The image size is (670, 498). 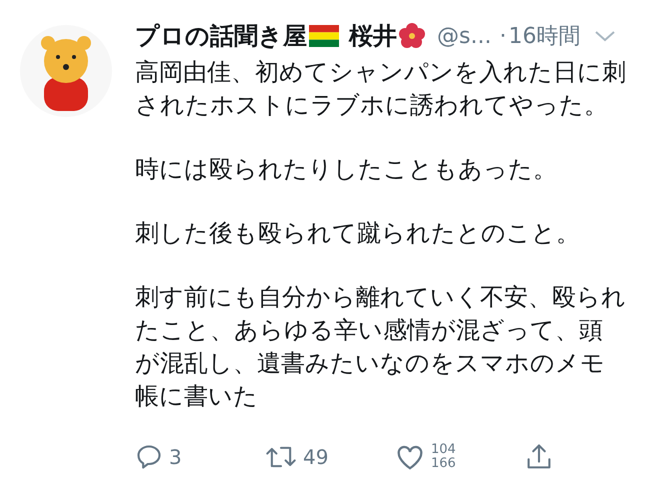 What do you see at coordinates (175, 457) in the screenshot?
I see `reply-count: 3` at bounding box center [175, 457].